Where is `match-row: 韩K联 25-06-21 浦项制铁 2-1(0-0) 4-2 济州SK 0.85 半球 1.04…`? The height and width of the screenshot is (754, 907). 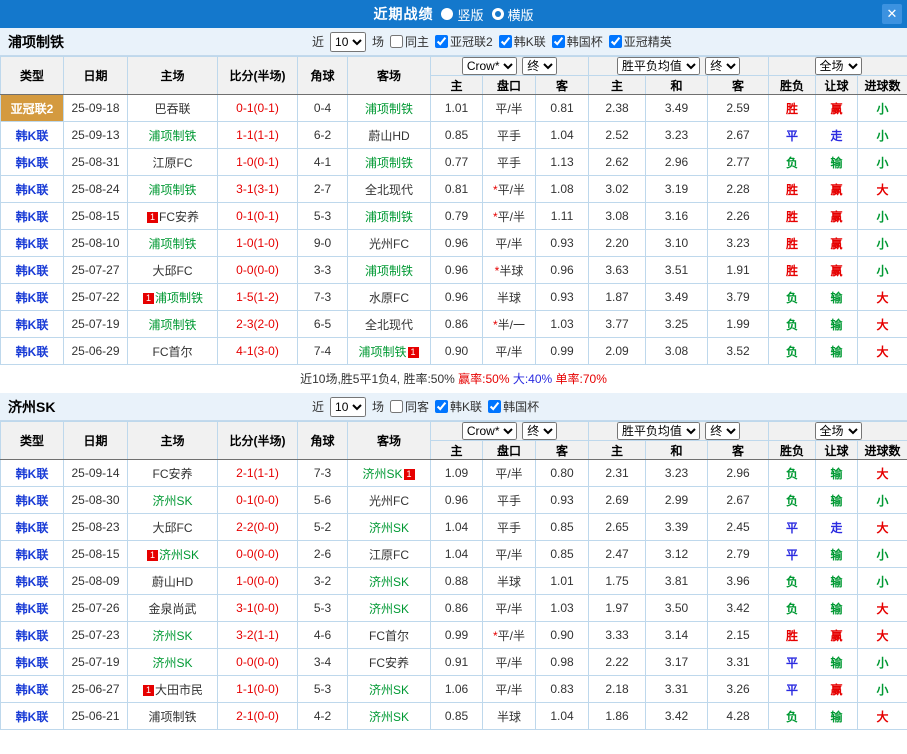
match-row: 韩K联 25-06-21 浦项制铁 2-1(0-0) 4-2 济州SK 0.85 半球 1.04… is located at coordinates (453, 716).